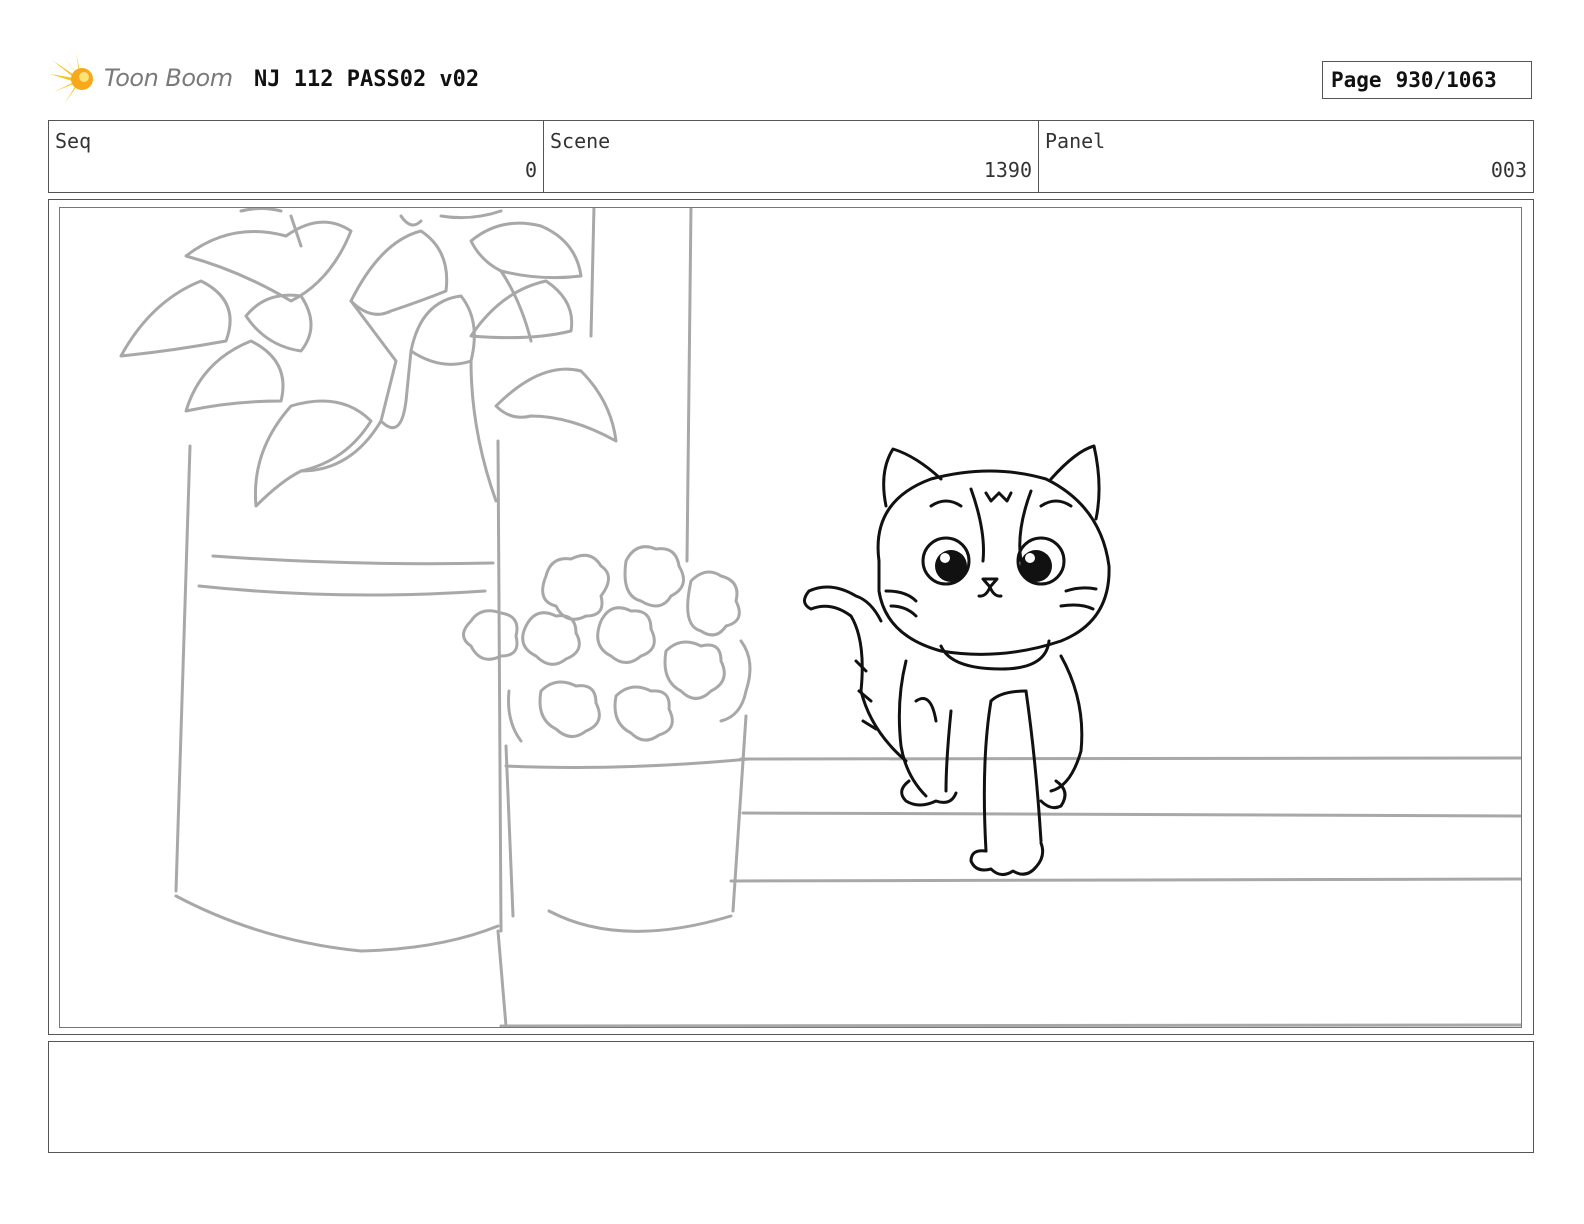 Image resolution: width=1584 pixels, height=1224 pixels. Describe the element at coordinates (530, 170) in the screenshot. I see `seq-value: 0` at that location.